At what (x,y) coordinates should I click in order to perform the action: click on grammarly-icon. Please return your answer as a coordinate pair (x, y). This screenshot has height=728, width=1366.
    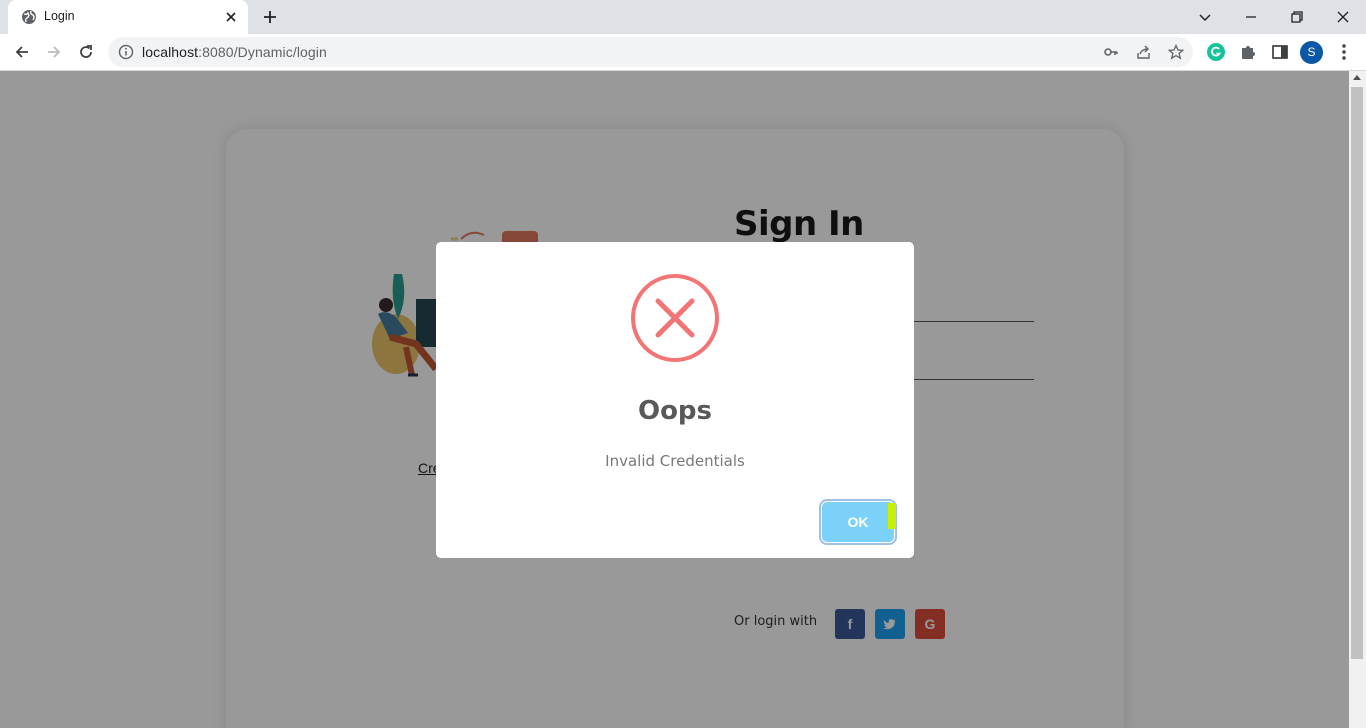
    Looking at the image, I should click on (1216, 52).